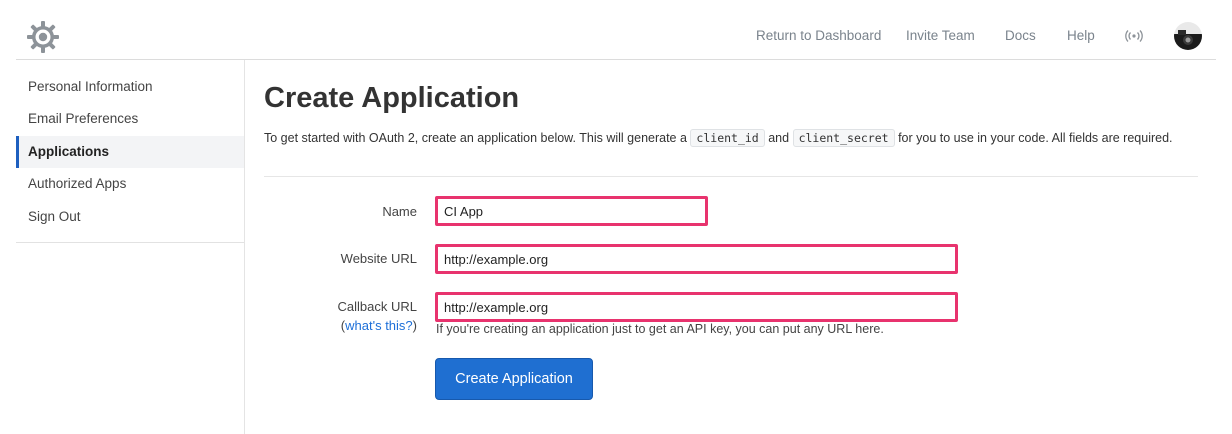 The height and width of the screenshot is (434, 1232). What do you see at coordinates (696, 259) in the screenshot?
I see `website-url-input` at bounding box center [696, 259].